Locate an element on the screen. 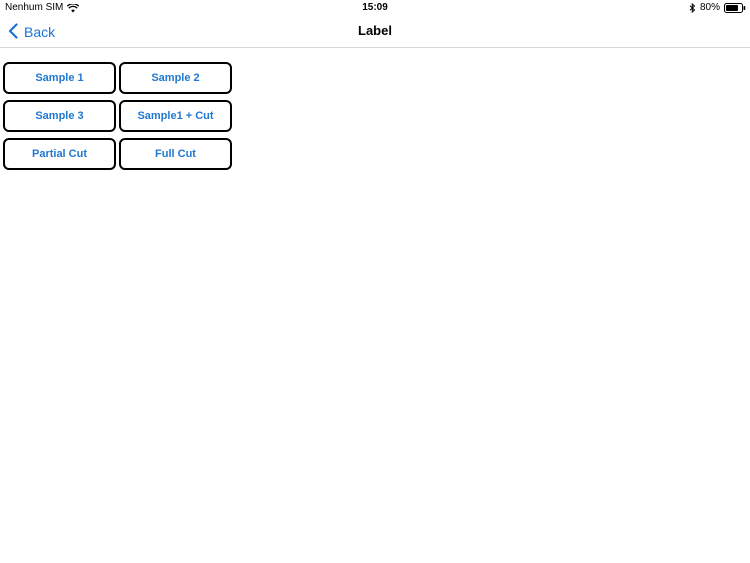 This screenshot has height=563, width=750. status-bar: Nenhum SIM 15:09 80% is located at coordinates (375, 8).